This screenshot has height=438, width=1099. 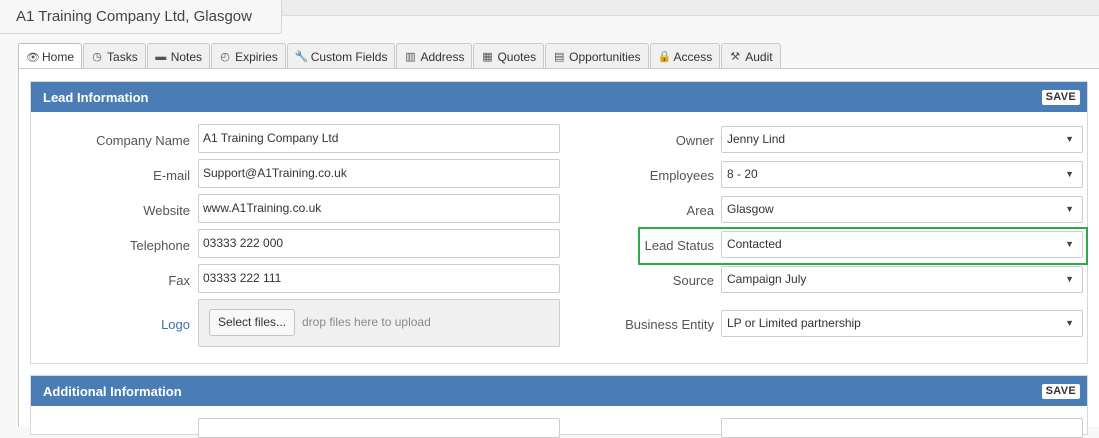 I want to click on tab-notes: ▬ Notes, so click(x=178, y=56).